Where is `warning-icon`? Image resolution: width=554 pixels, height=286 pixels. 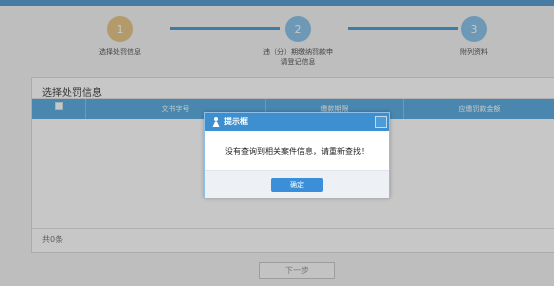 warning-icon is located at coordinates (216, 122).